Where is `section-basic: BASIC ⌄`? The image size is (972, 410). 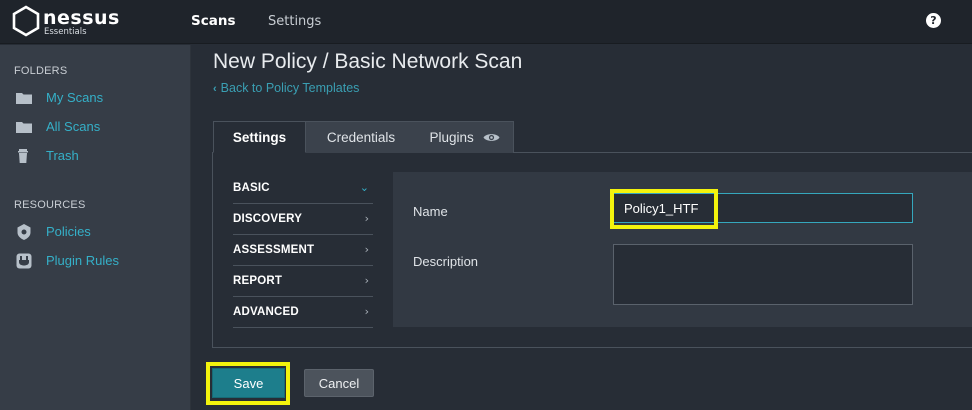 section-basic: BASIC ⌄ is located at coordinates (303, 188).